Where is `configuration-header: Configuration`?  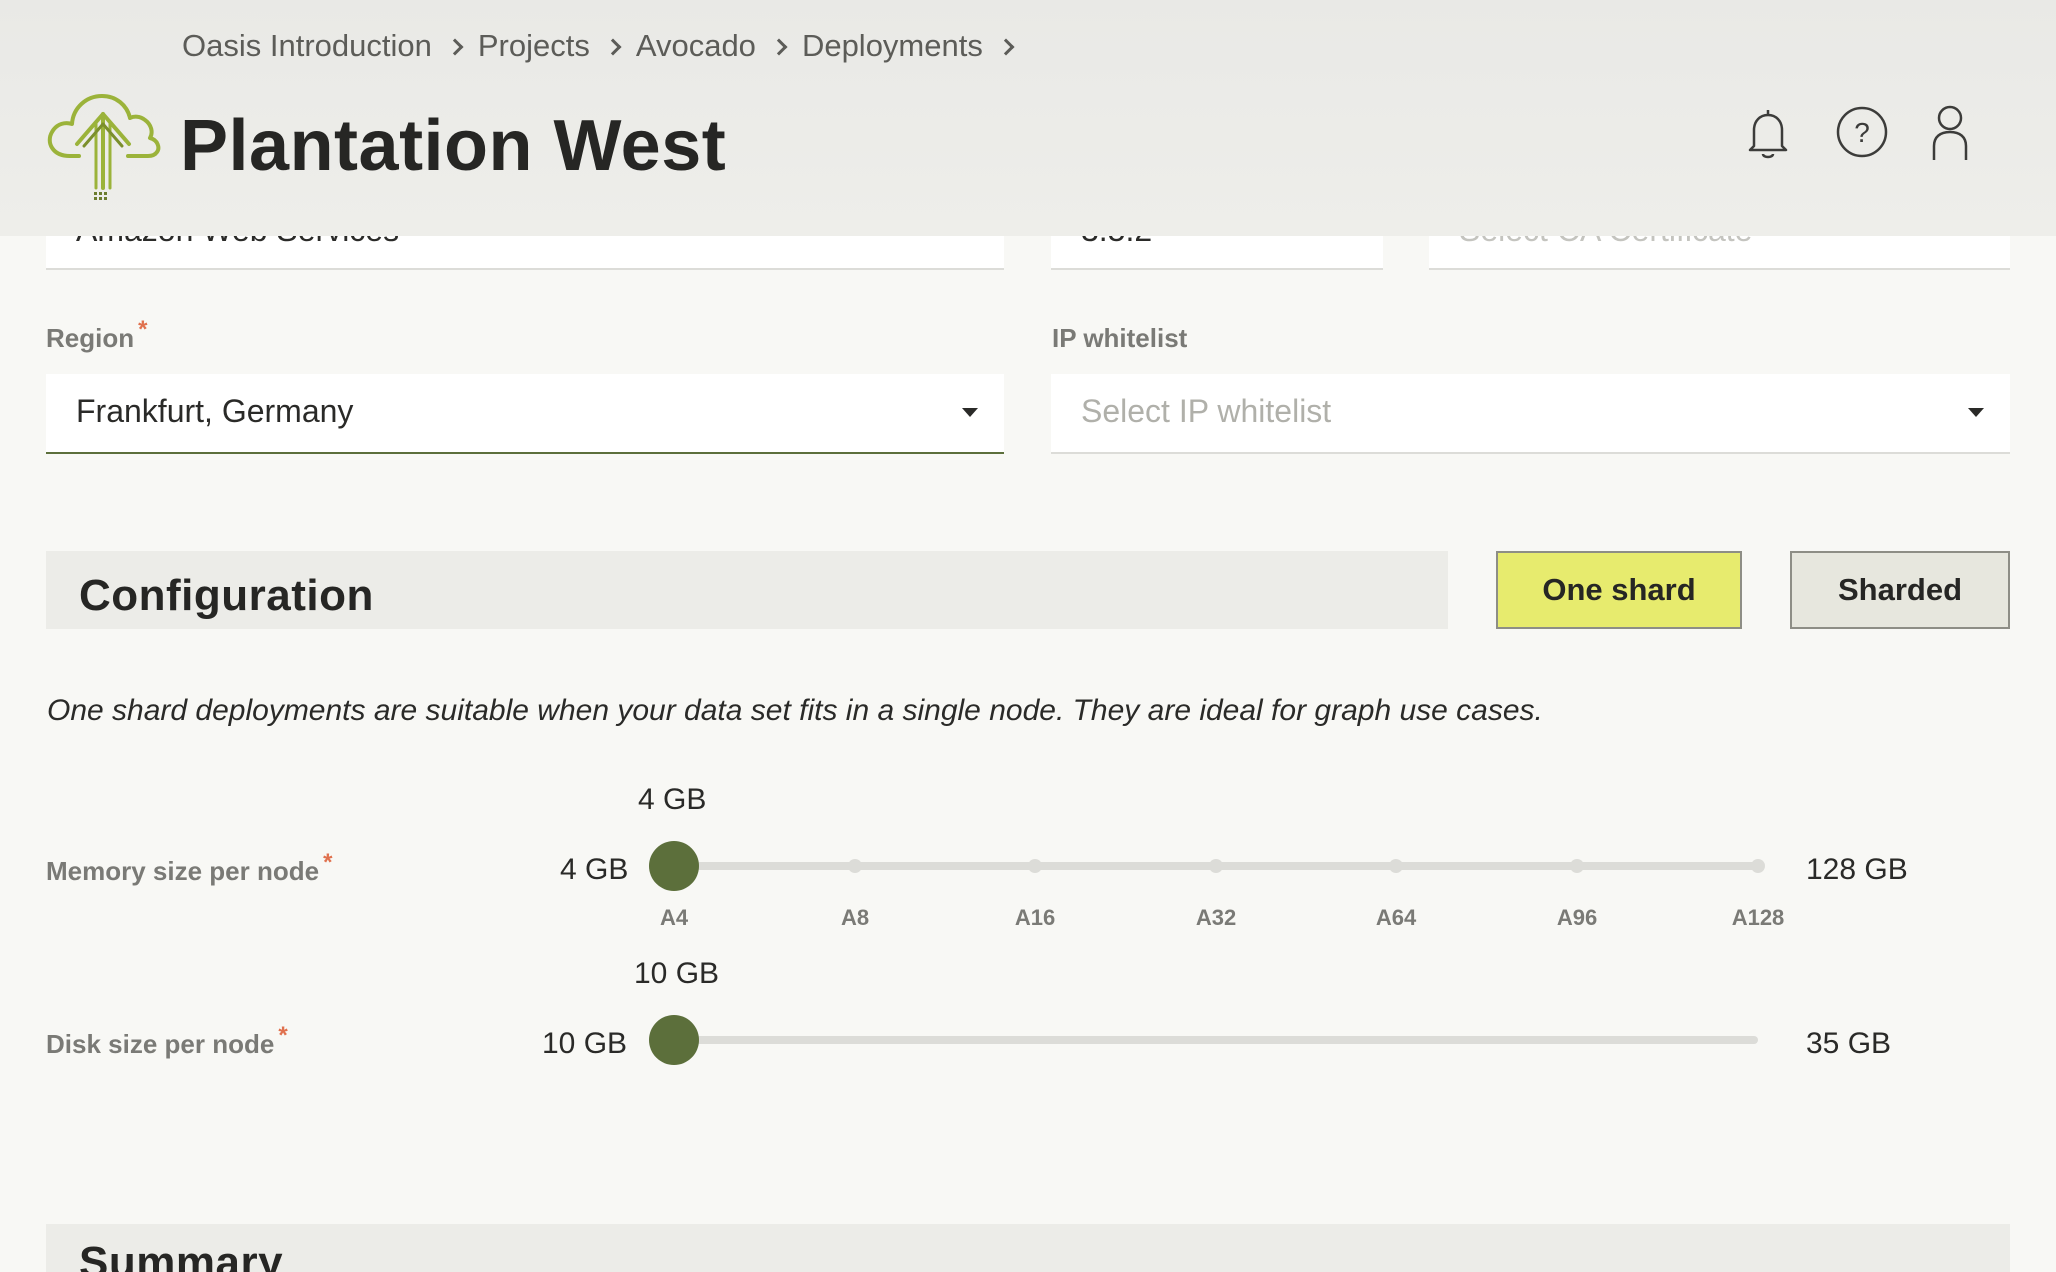
configuration-header: Configuration is located at coordinates (747, 590).